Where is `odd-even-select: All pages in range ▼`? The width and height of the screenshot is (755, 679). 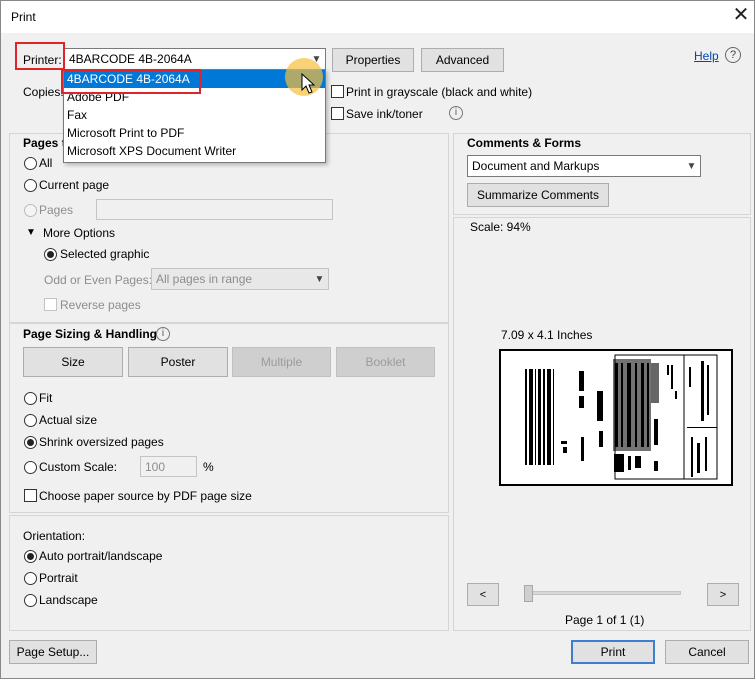 odd-even-select: All pages in range ▼ is located at coordinates (240, 279).